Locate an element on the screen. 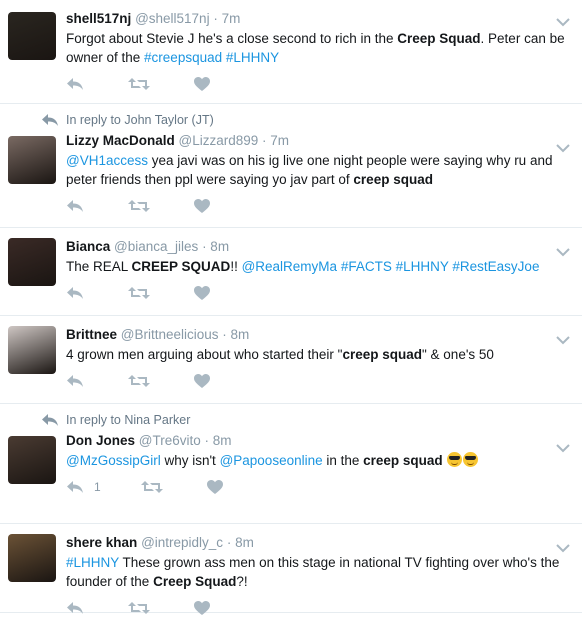  user-name: shell517nj is located at coordinates (98, 18).